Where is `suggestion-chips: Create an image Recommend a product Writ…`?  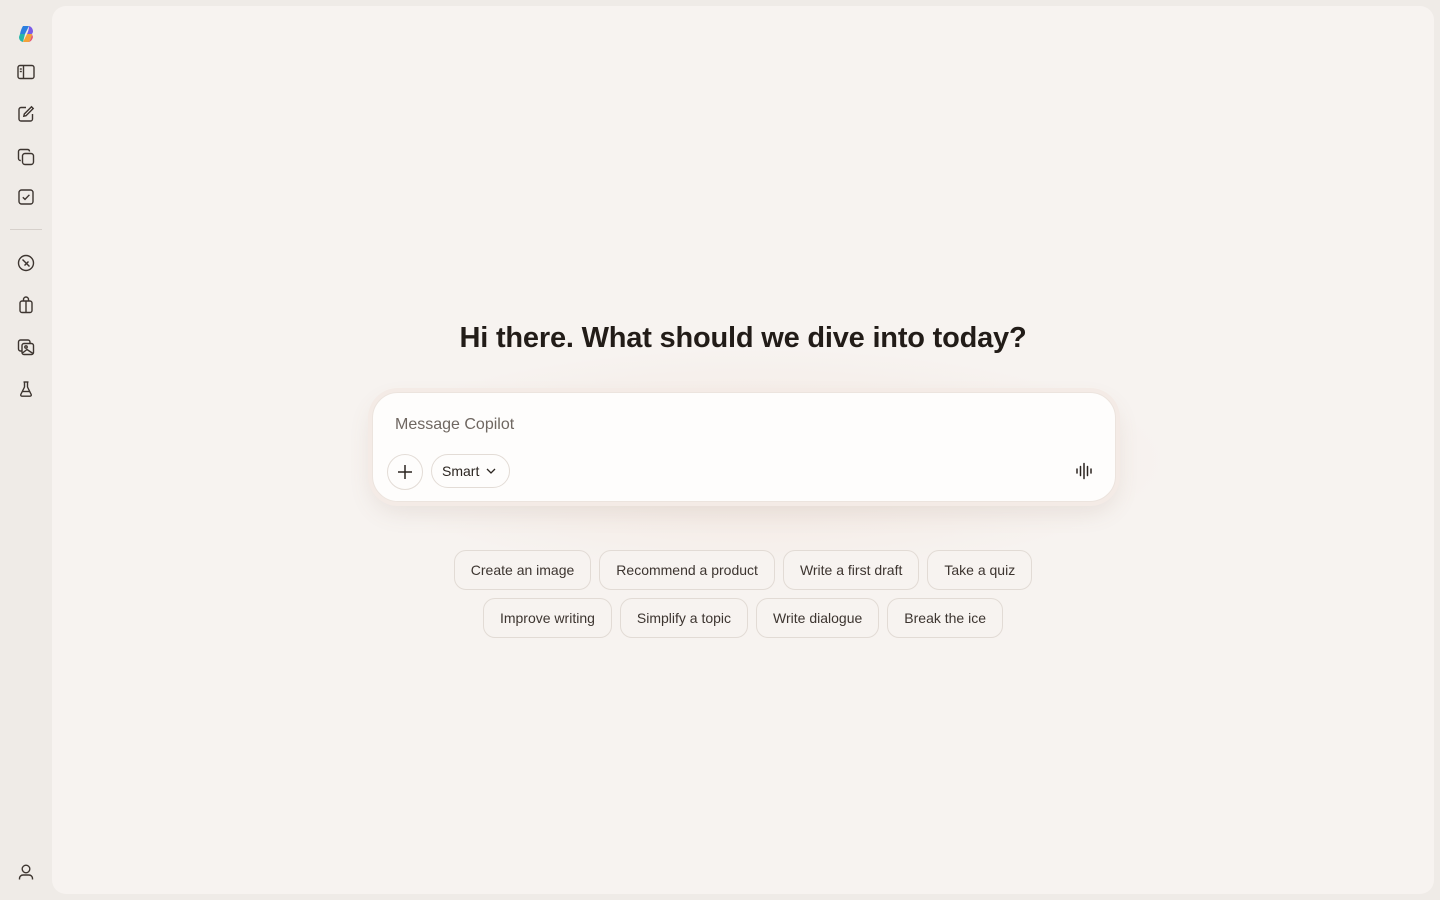 suggestion-chips: Create an image Recommend a product Writ… is located at coordinates (743, 594).